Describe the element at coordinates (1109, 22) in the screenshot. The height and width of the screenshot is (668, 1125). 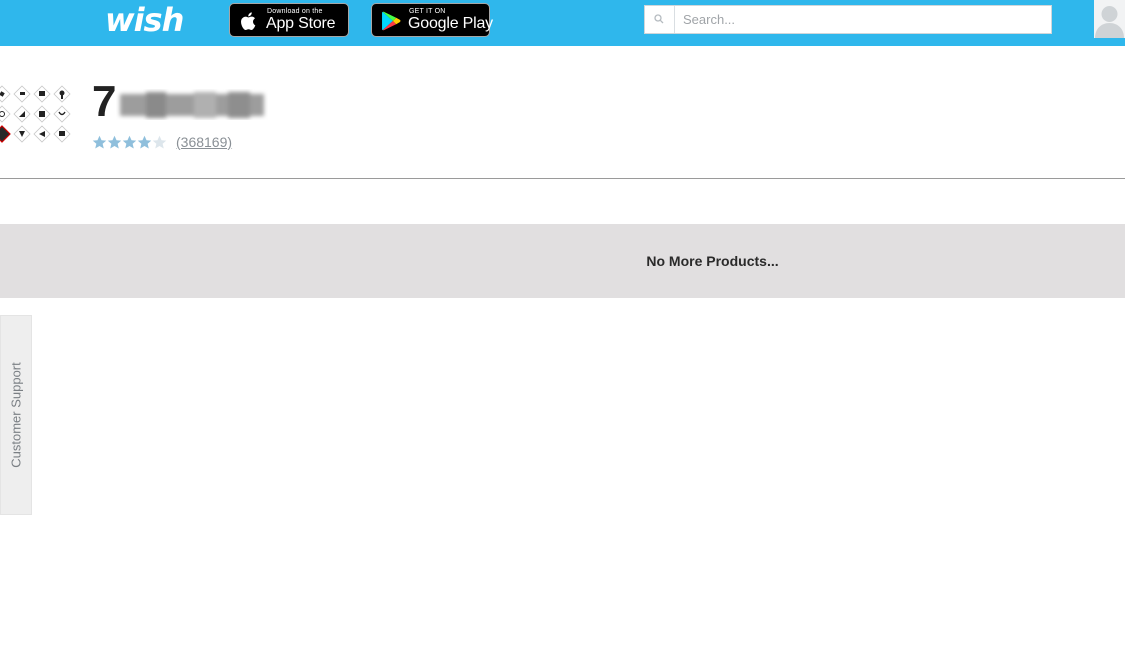
I see `user-icon` at that location.